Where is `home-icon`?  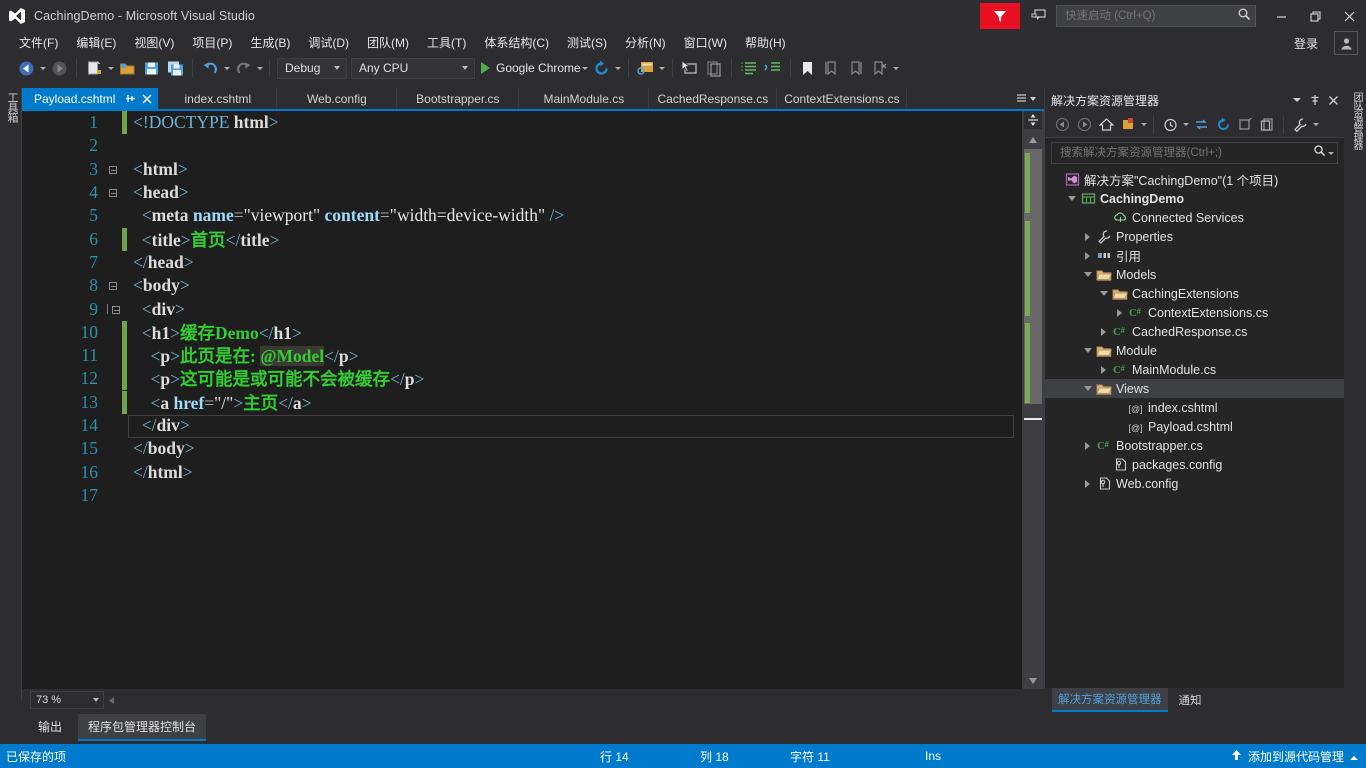 home-icon is located at coordinates (1106, 125).